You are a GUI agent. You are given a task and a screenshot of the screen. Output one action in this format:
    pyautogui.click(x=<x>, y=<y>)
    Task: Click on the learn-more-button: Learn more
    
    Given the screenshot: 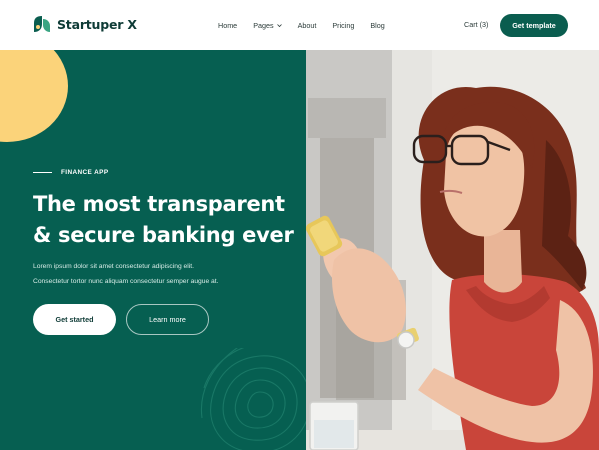 What is the action you would take?
    pyautogui.click(x=167, y=319)
    